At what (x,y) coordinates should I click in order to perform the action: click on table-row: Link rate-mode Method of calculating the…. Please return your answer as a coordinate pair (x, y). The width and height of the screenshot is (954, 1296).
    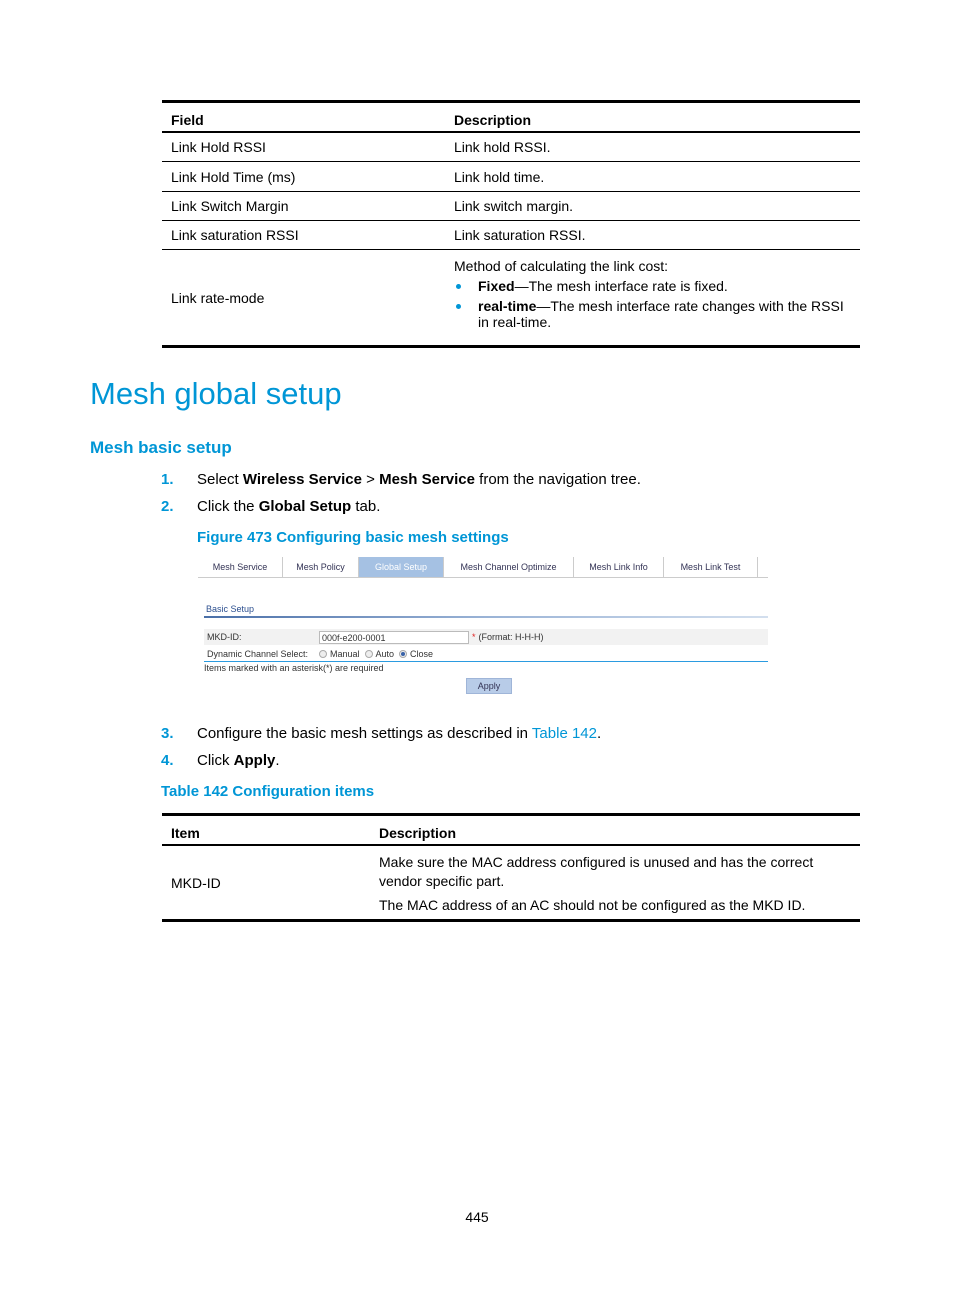
    Looking at the image, I should click on (511, 297).